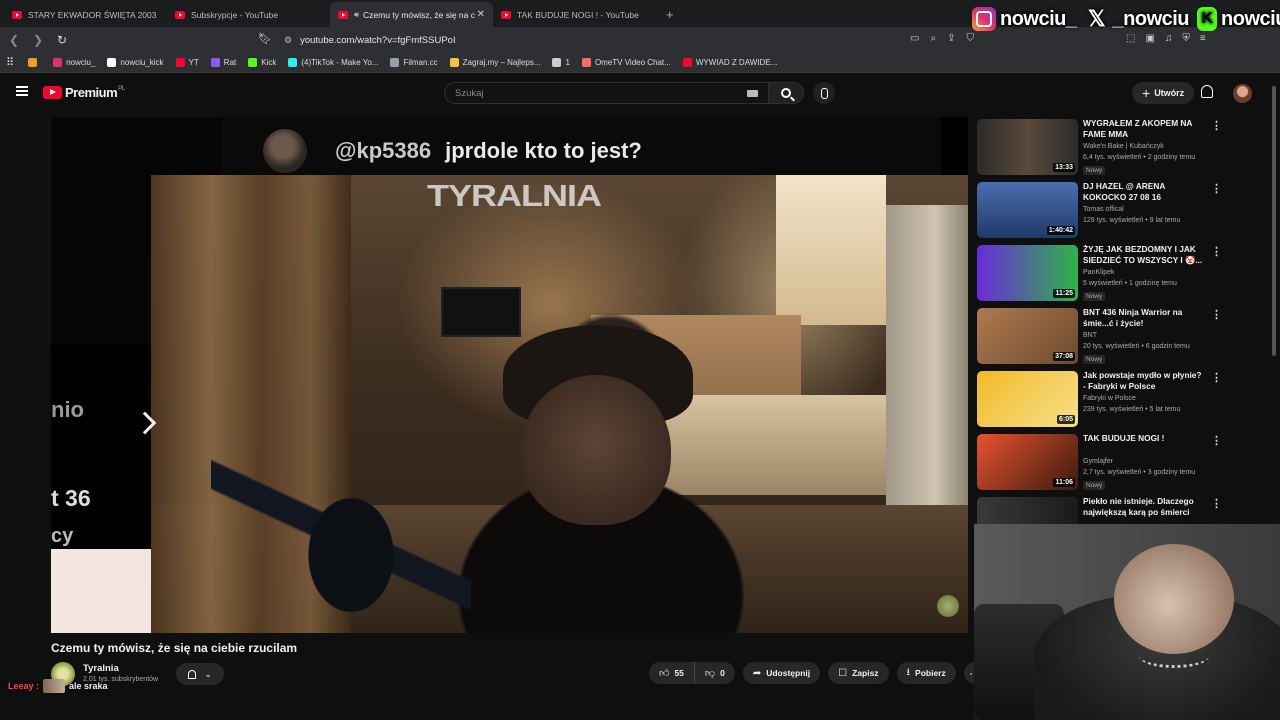  I want to click on page-scrollbar, so click(1274, 221).